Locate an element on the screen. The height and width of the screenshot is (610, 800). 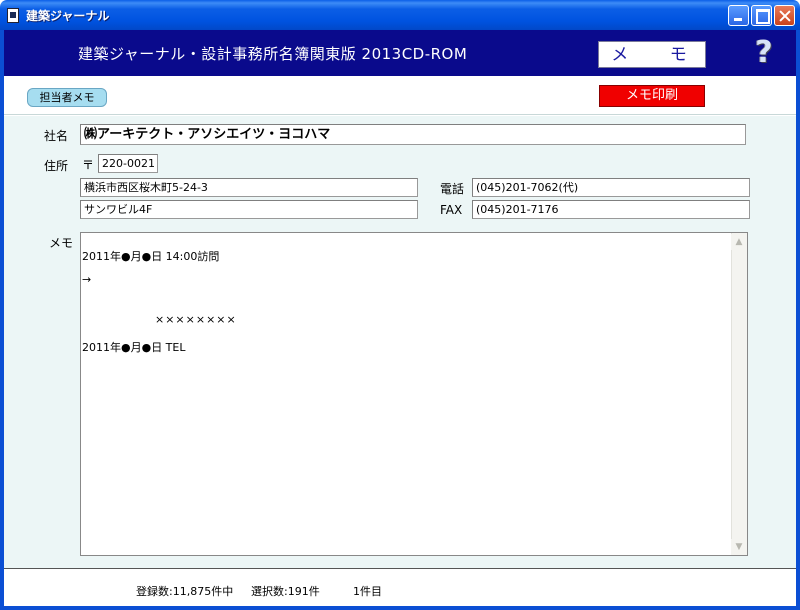
tel-label: 電話 is located at coordinates (452, 189).